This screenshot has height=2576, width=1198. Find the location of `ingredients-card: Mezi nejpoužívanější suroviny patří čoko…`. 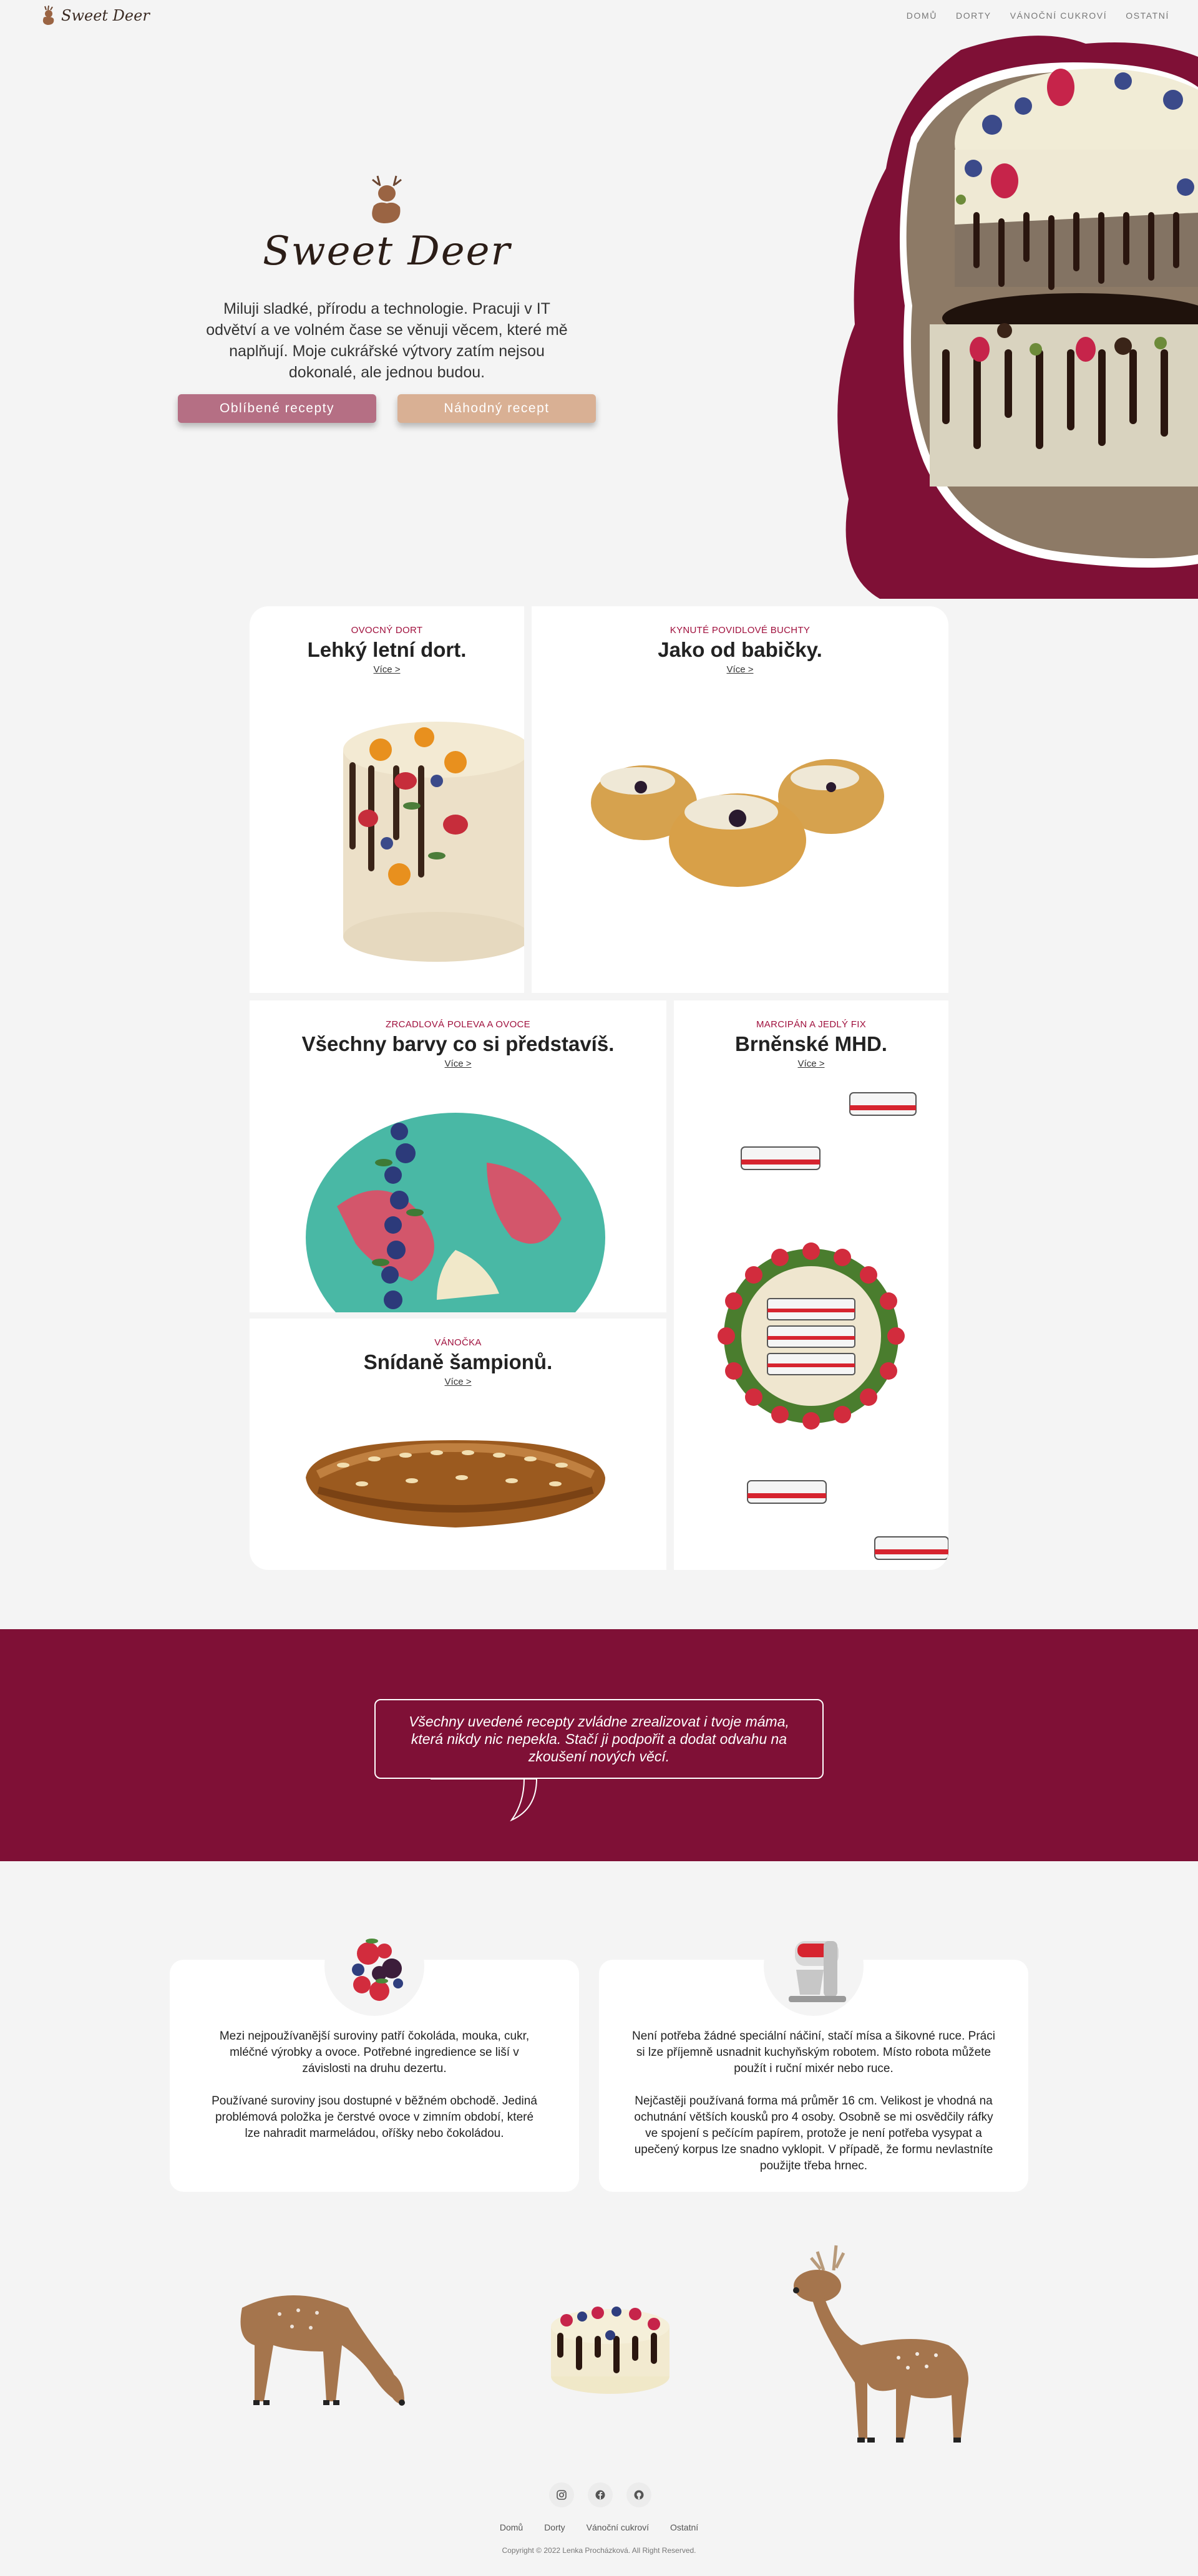

ingredients-card: Mezi nejpoužívanější suroviny patří čoko… is located at coordinates (374, 2054).